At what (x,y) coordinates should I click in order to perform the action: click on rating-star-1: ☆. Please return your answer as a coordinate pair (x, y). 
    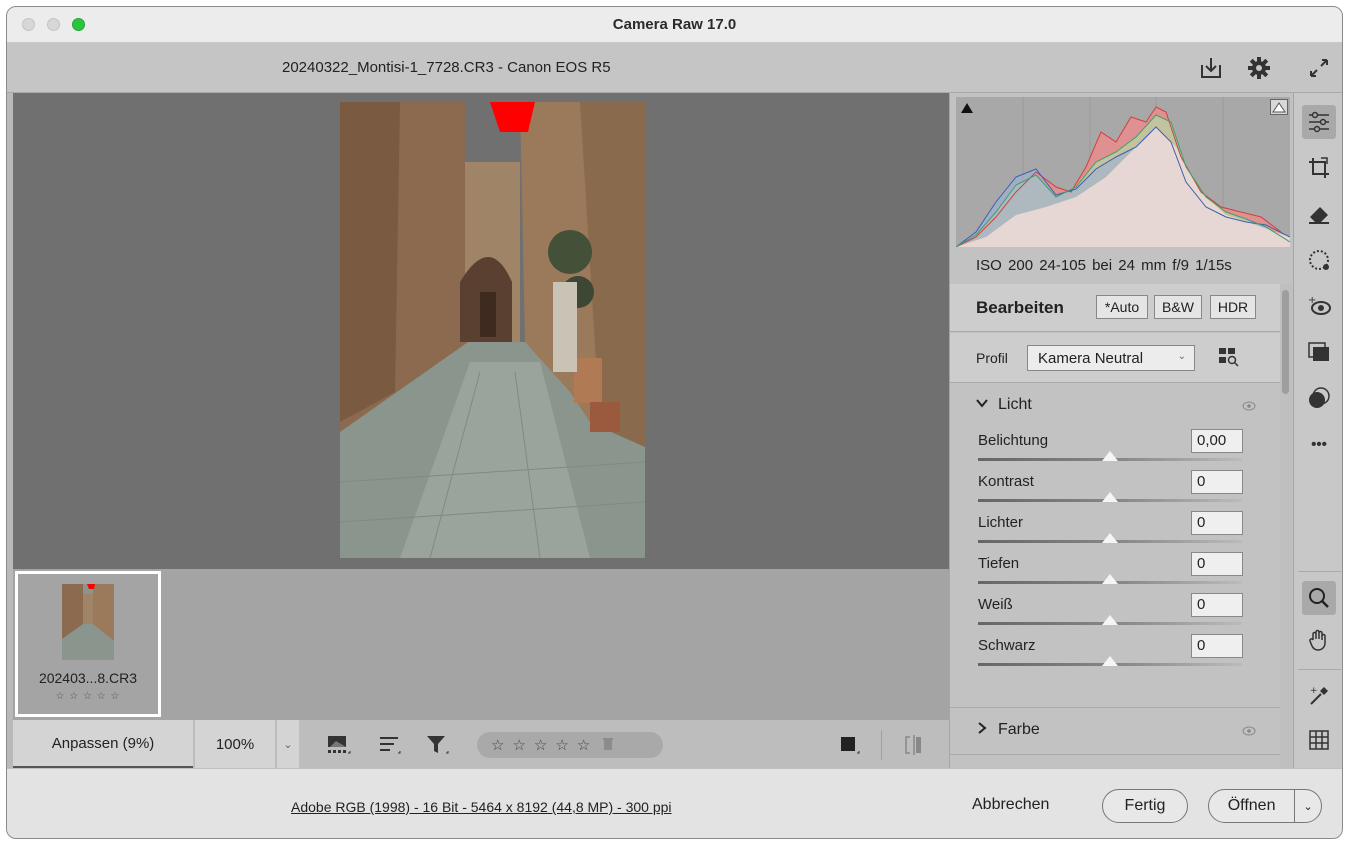
    Looking at the image, I should click on (497, 745).